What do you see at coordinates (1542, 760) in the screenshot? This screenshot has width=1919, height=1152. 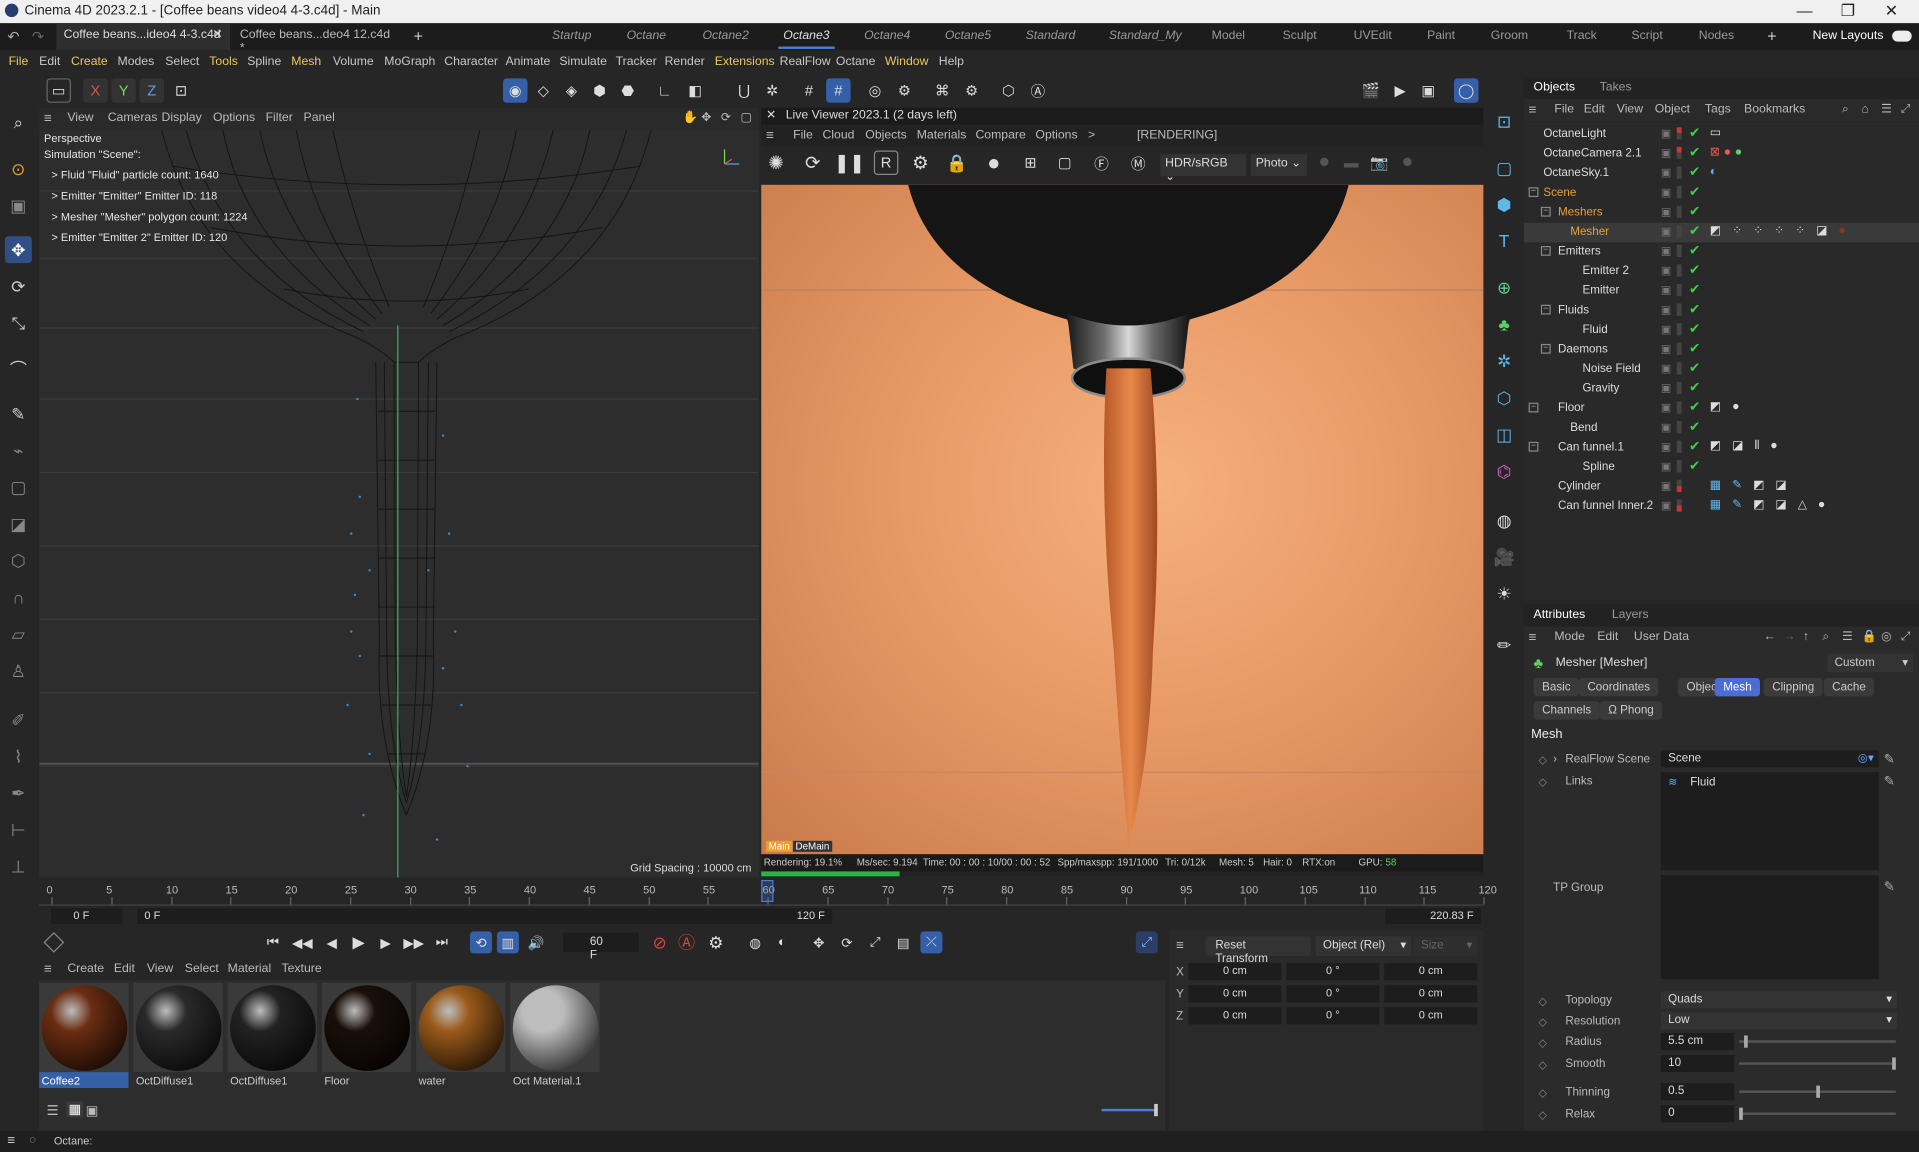 I see `animate-diamond-icon: ◇` at bounding box center [1542, 760].